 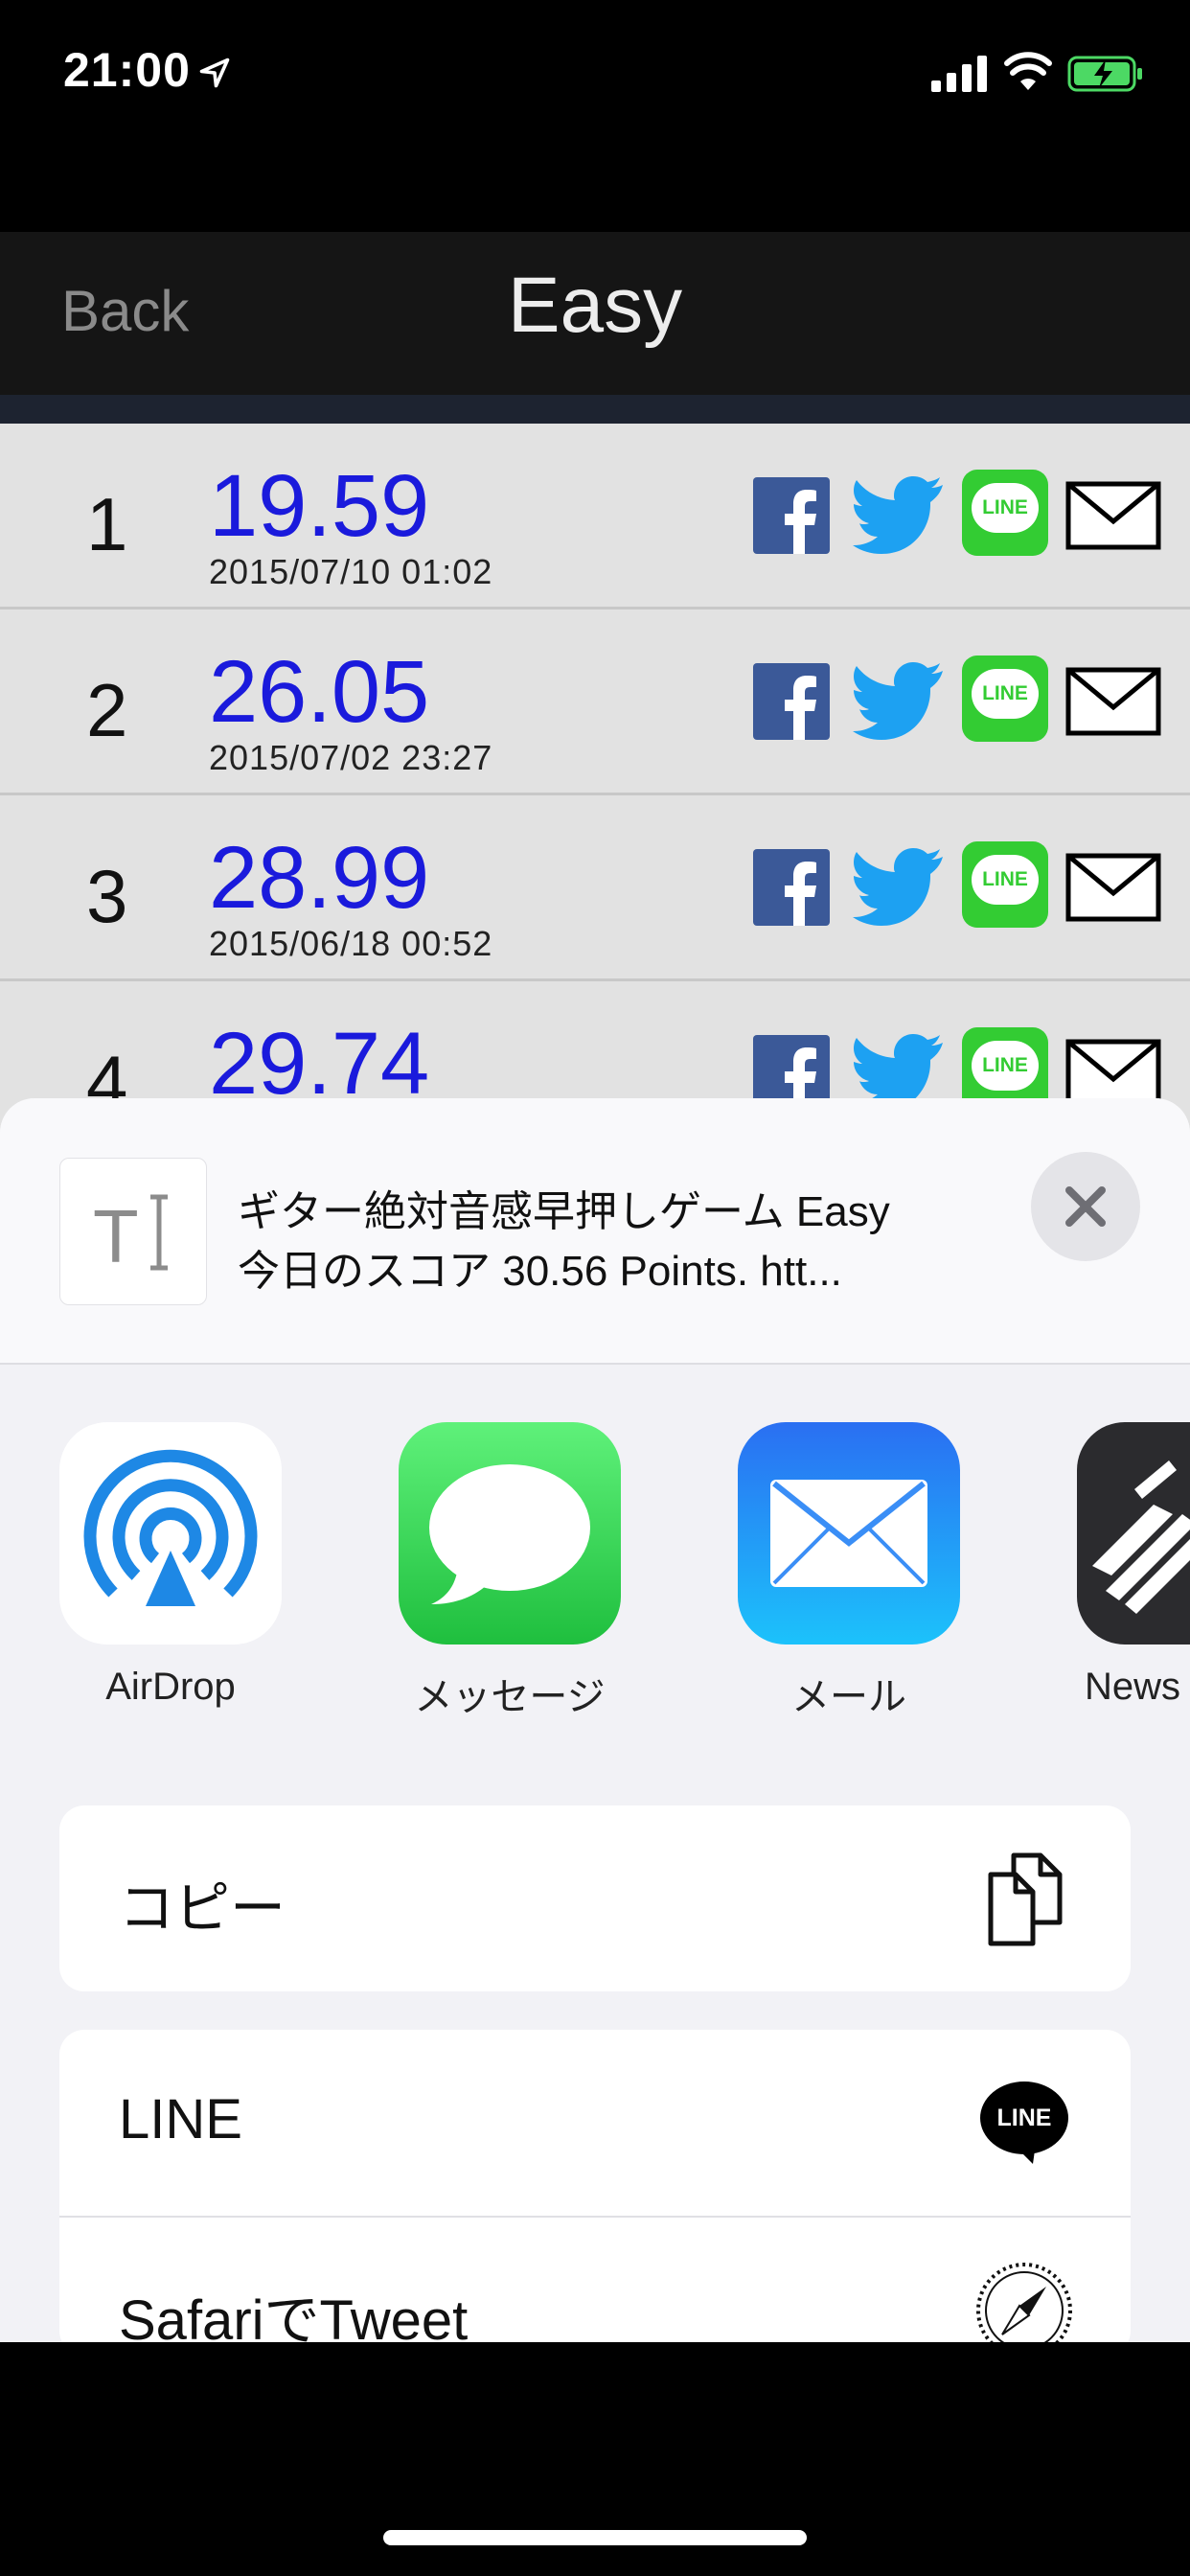 What do you see at coordinates (351, 571) in the screenshot?
I see `score-date: 2015/07/10 01:02` at bounding box center [351, 571].